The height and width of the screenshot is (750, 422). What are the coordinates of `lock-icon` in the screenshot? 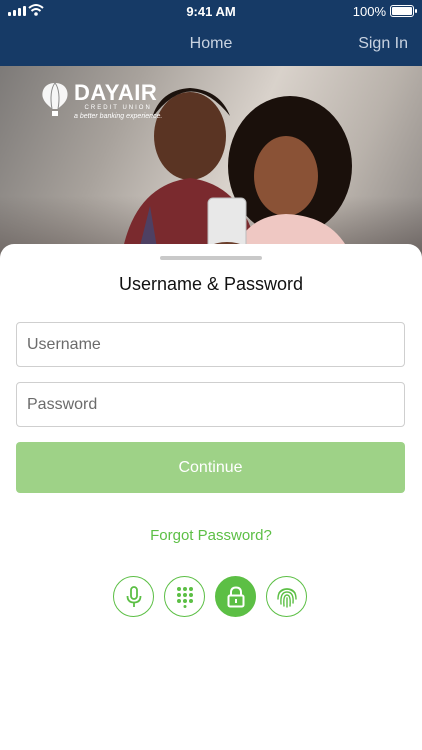 It's located at (235, 596).